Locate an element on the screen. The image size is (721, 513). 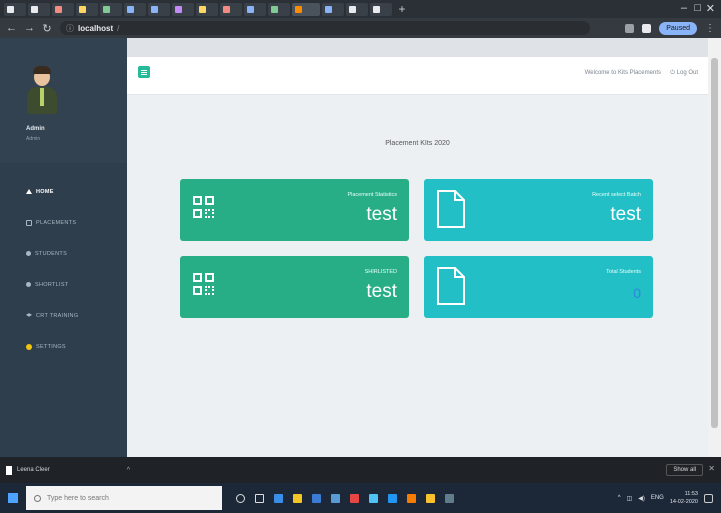
search-placeholder: Type here to search is located at coordinates (78, 498).